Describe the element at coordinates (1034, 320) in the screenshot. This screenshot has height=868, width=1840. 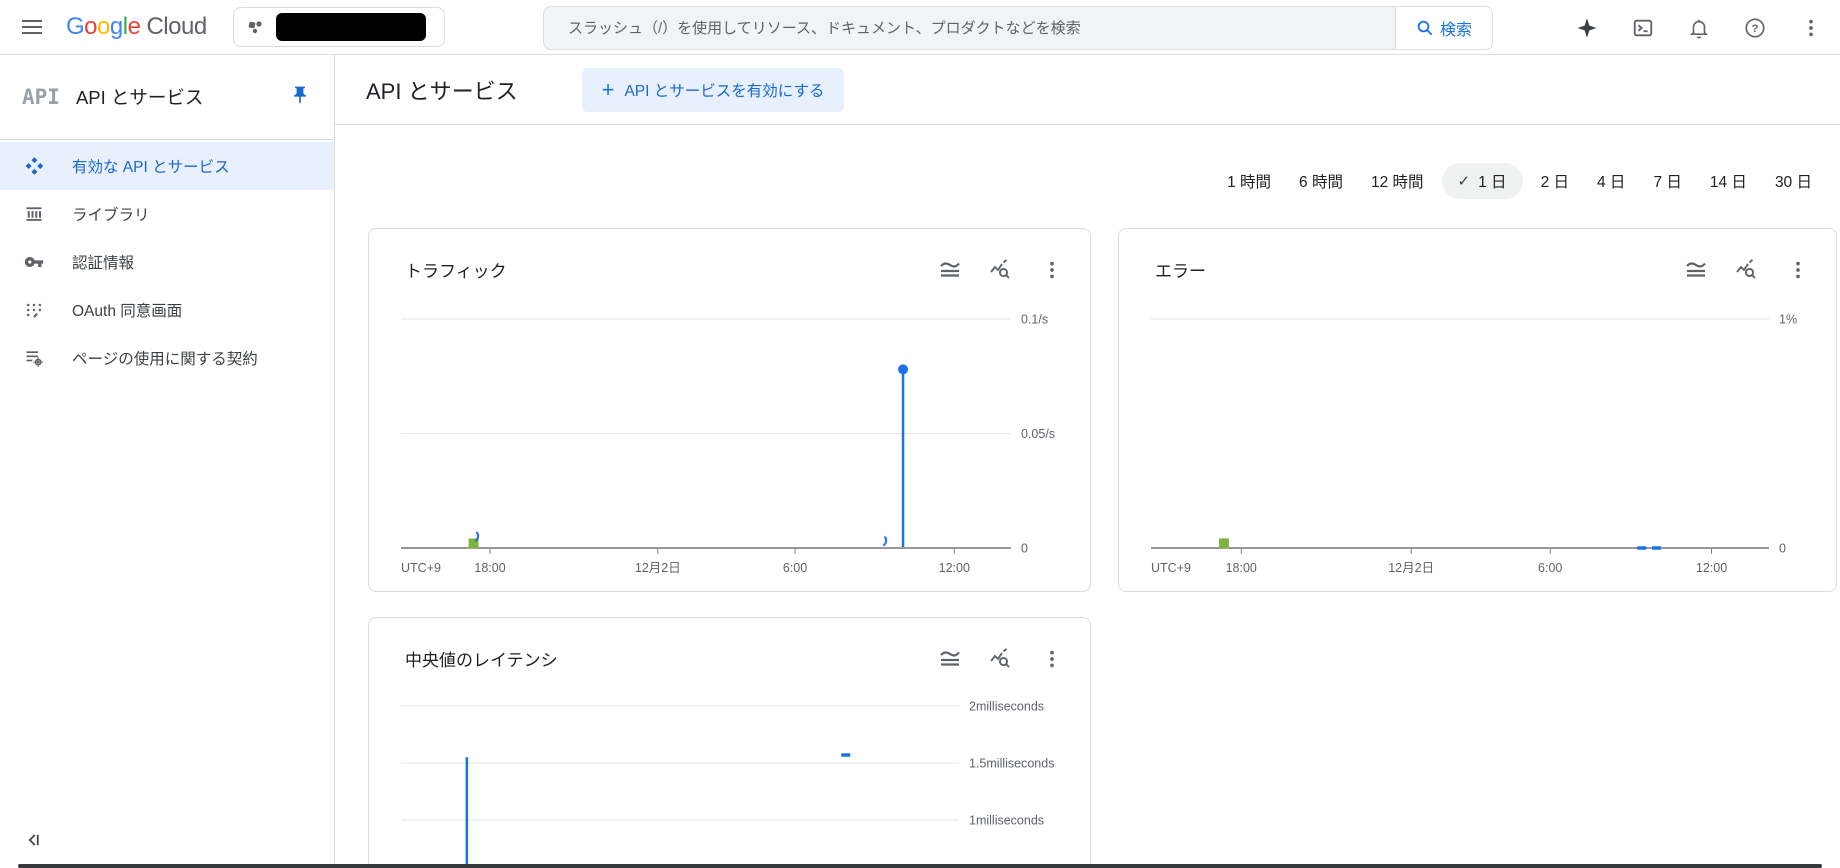
I see `svg-text: 0.1/s` at that location.